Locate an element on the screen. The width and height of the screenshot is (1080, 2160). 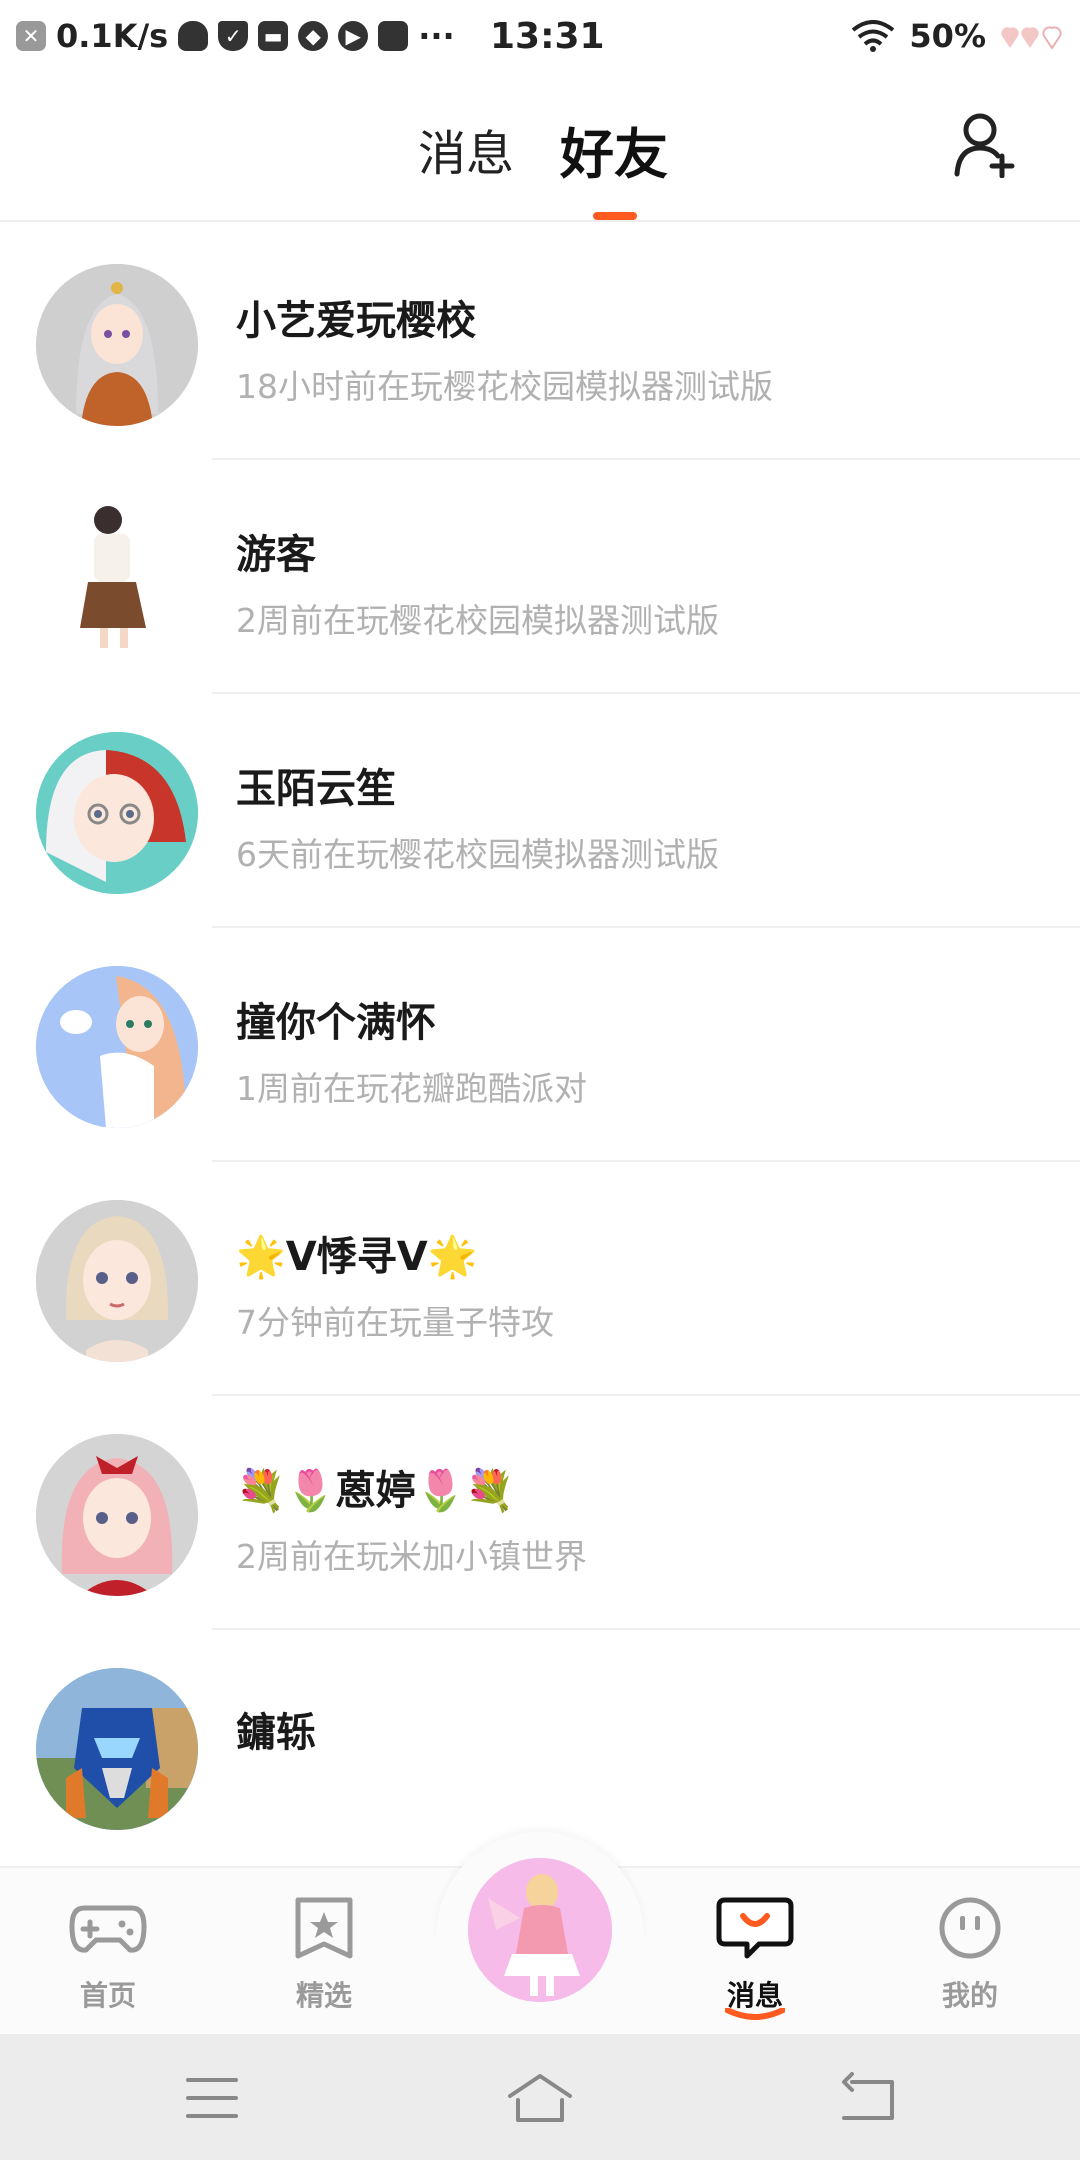
featured-star-icon is located at coordinates (324, 1928).